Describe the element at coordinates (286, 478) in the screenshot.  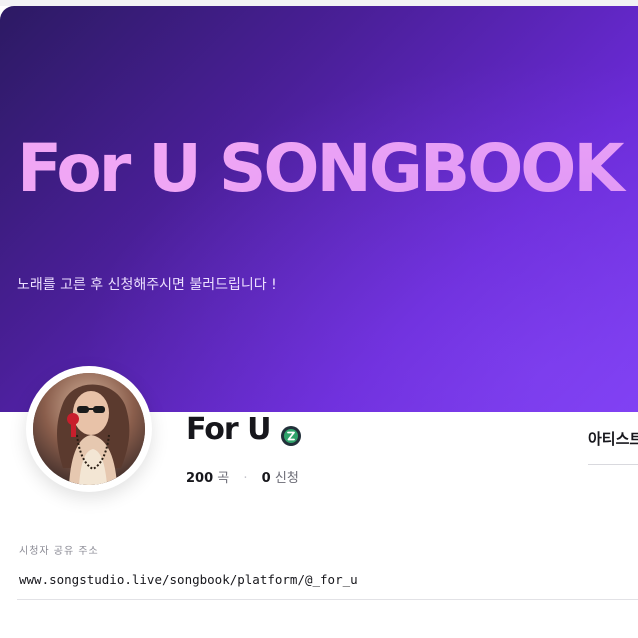
I see `requests-unit: 신청` at that location.